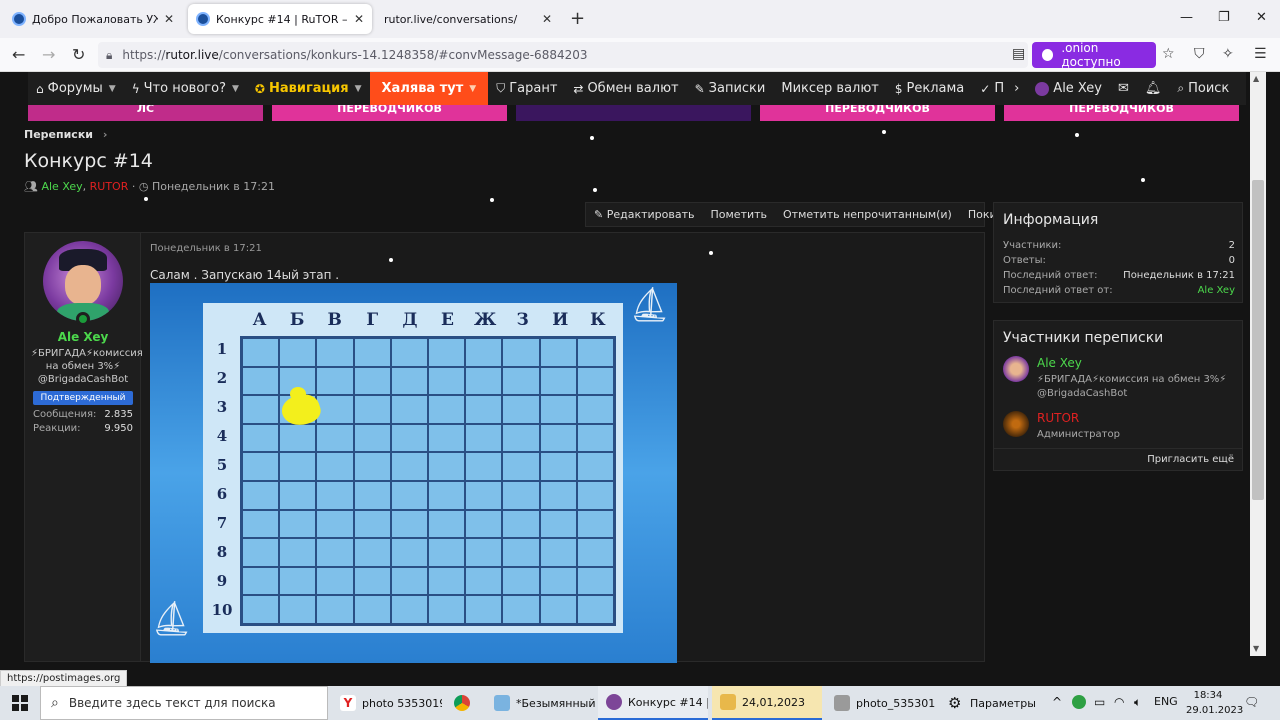 This screenshot has height=720, width=1280. Describe the element at coordinates (989, 88) in the screenshot. I see `nav-truncated: ✓ П` at that location.